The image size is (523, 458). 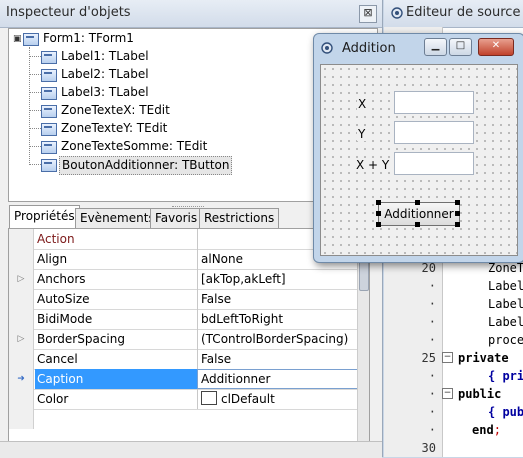 I want to click on tab-evenements: Evènements, so click(x=117, y=218).